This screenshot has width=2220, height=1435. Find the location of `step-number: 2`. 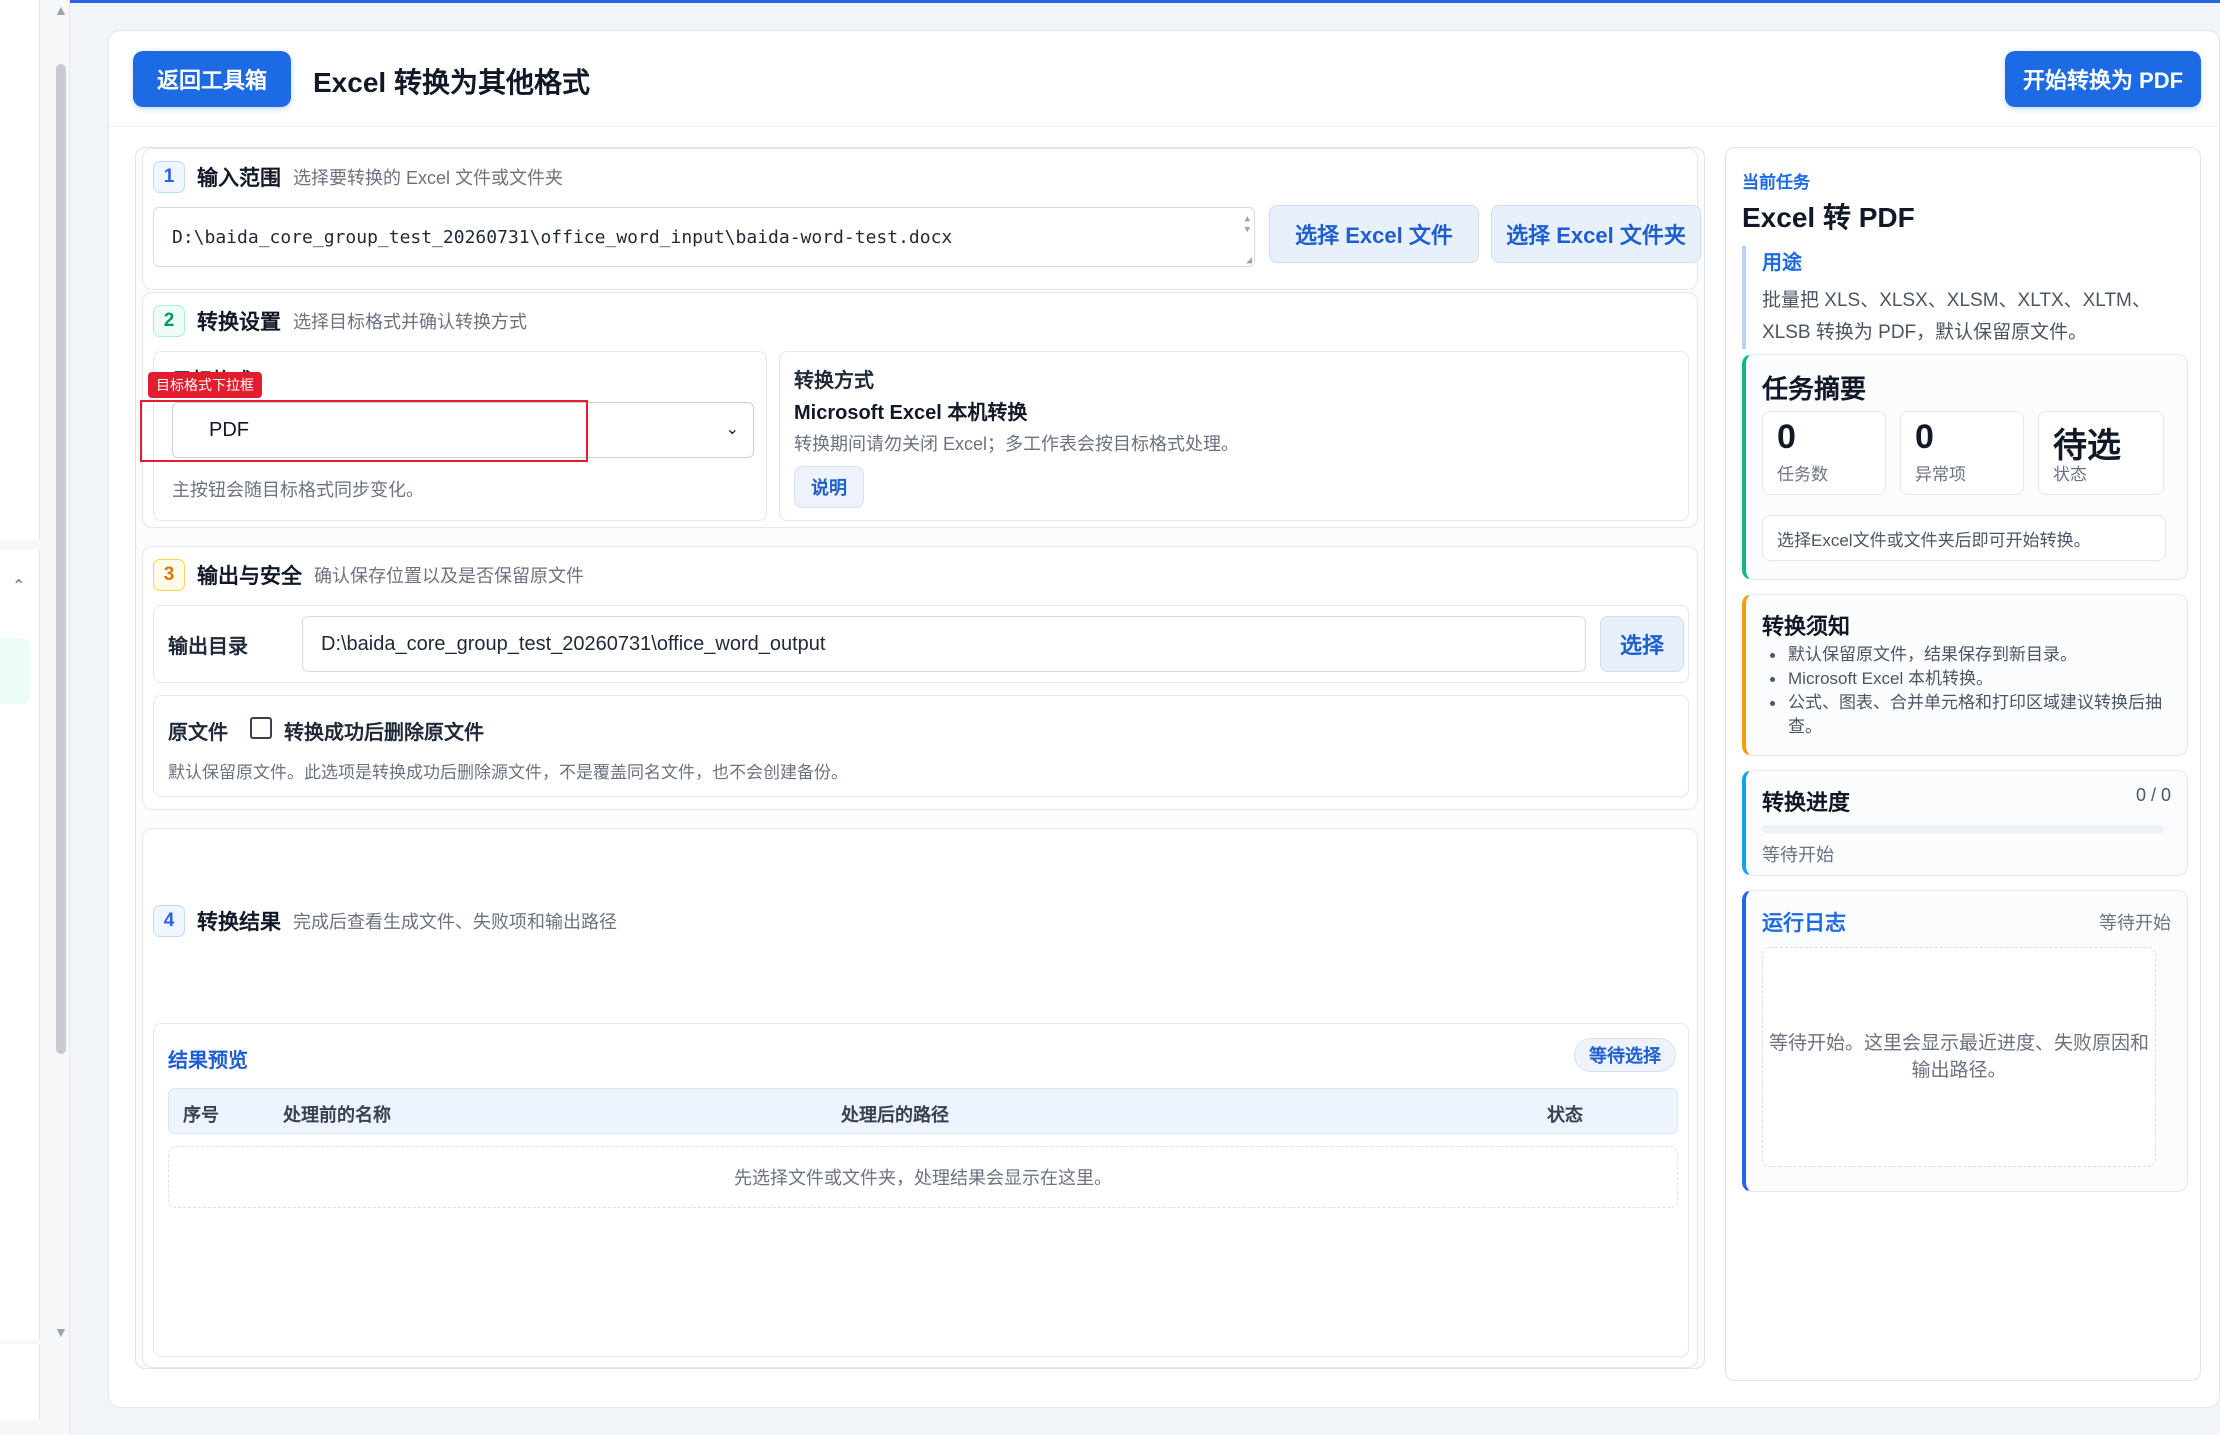

step-number: 2 is located at coordinates (169, 321).